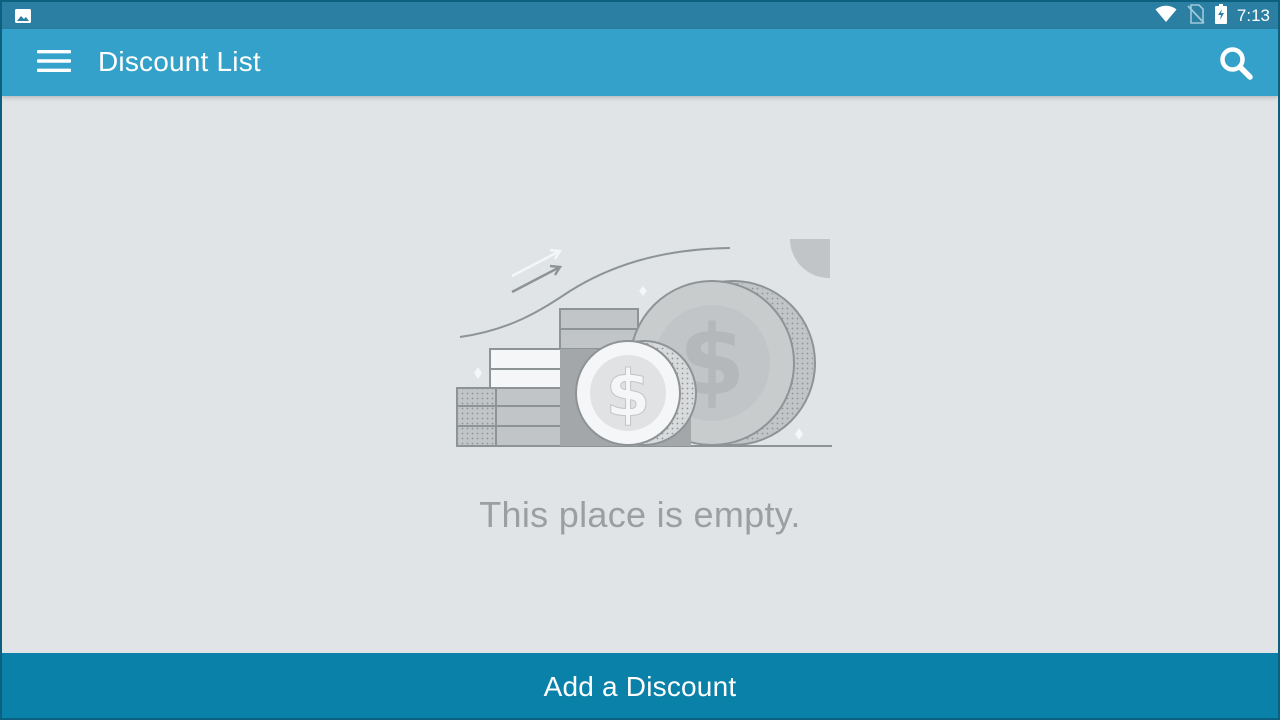 The image size is (1280, 720). What do you see at coordinates (644, 343) in the screenshot?
I see `money-stack-coins-illustration: $ $` at bounding box center [644, 343].